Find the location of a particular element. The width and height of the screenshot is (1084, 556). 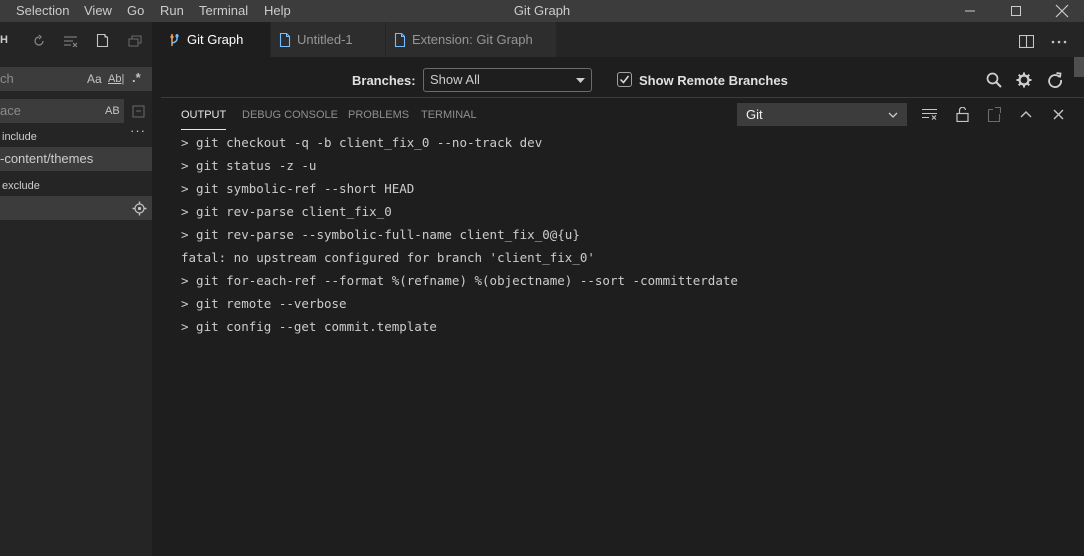

show-remote-branches-label: Show Remote Branches is located at coordinates (713, 80).